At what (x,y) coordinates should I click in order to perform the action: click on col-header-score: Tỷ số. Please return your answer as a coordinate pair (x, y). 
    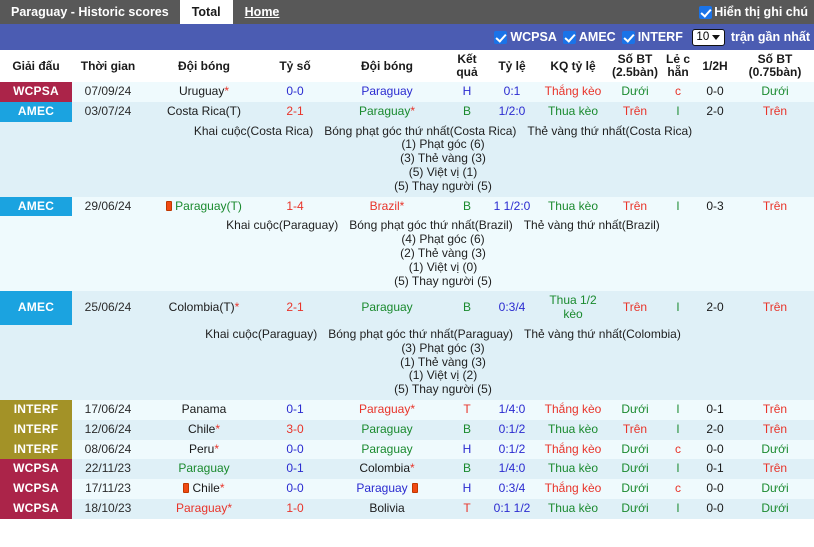
    Looking at the image, I should click on (295, 66).